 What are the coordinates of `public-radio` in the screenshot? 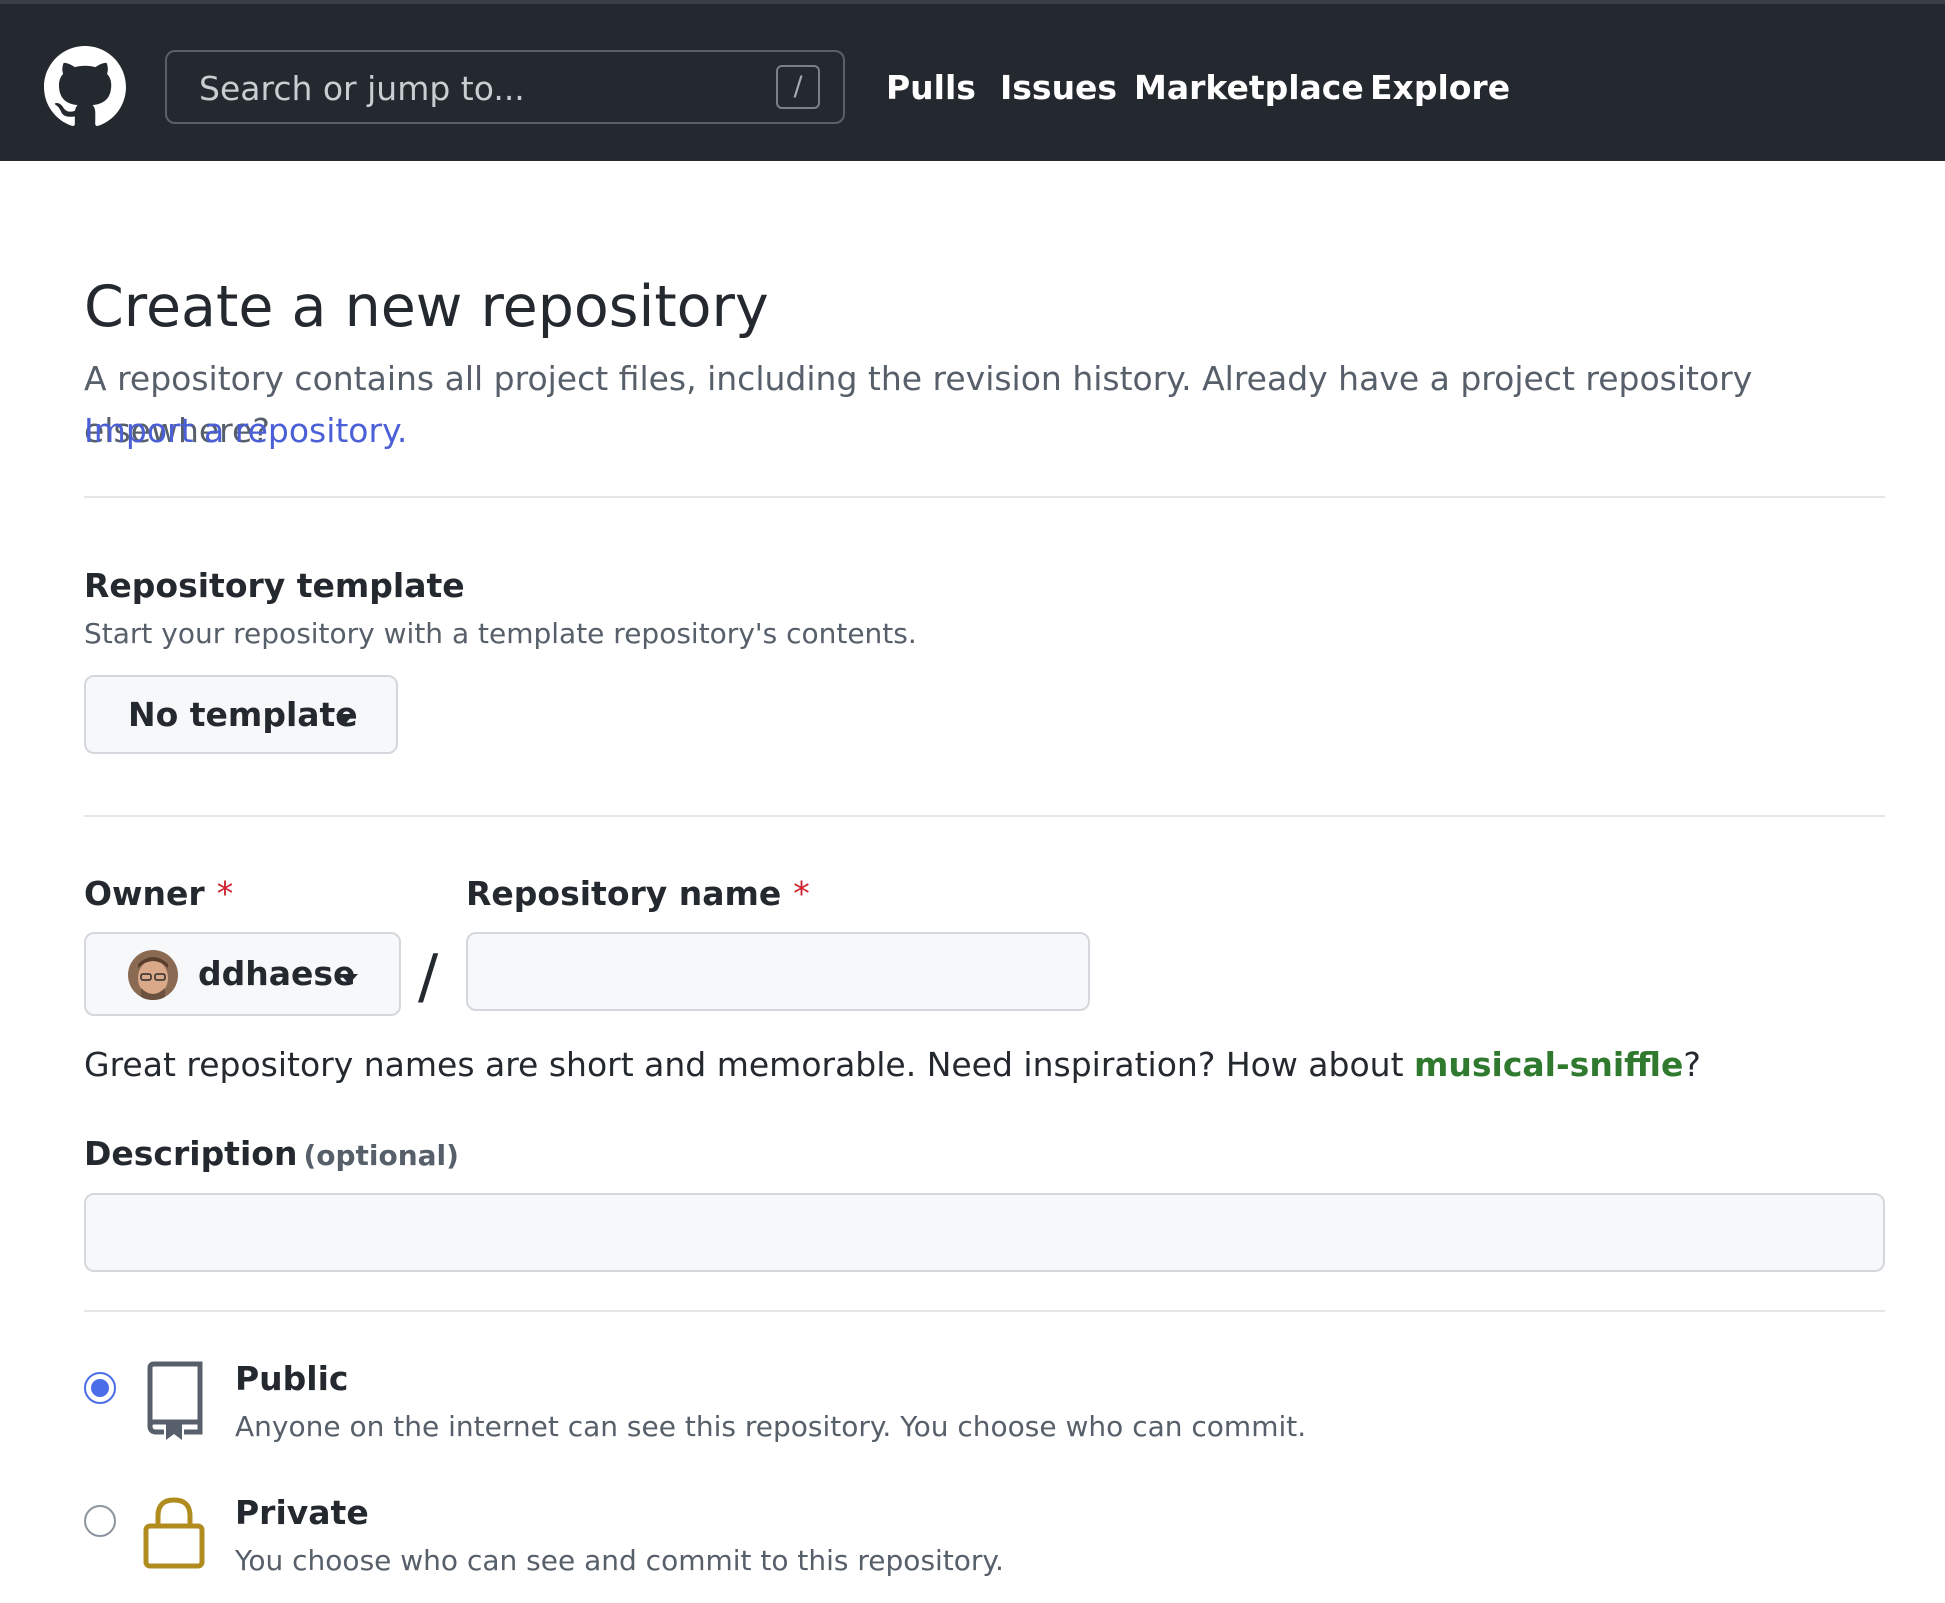 It's located at (100, 1388).